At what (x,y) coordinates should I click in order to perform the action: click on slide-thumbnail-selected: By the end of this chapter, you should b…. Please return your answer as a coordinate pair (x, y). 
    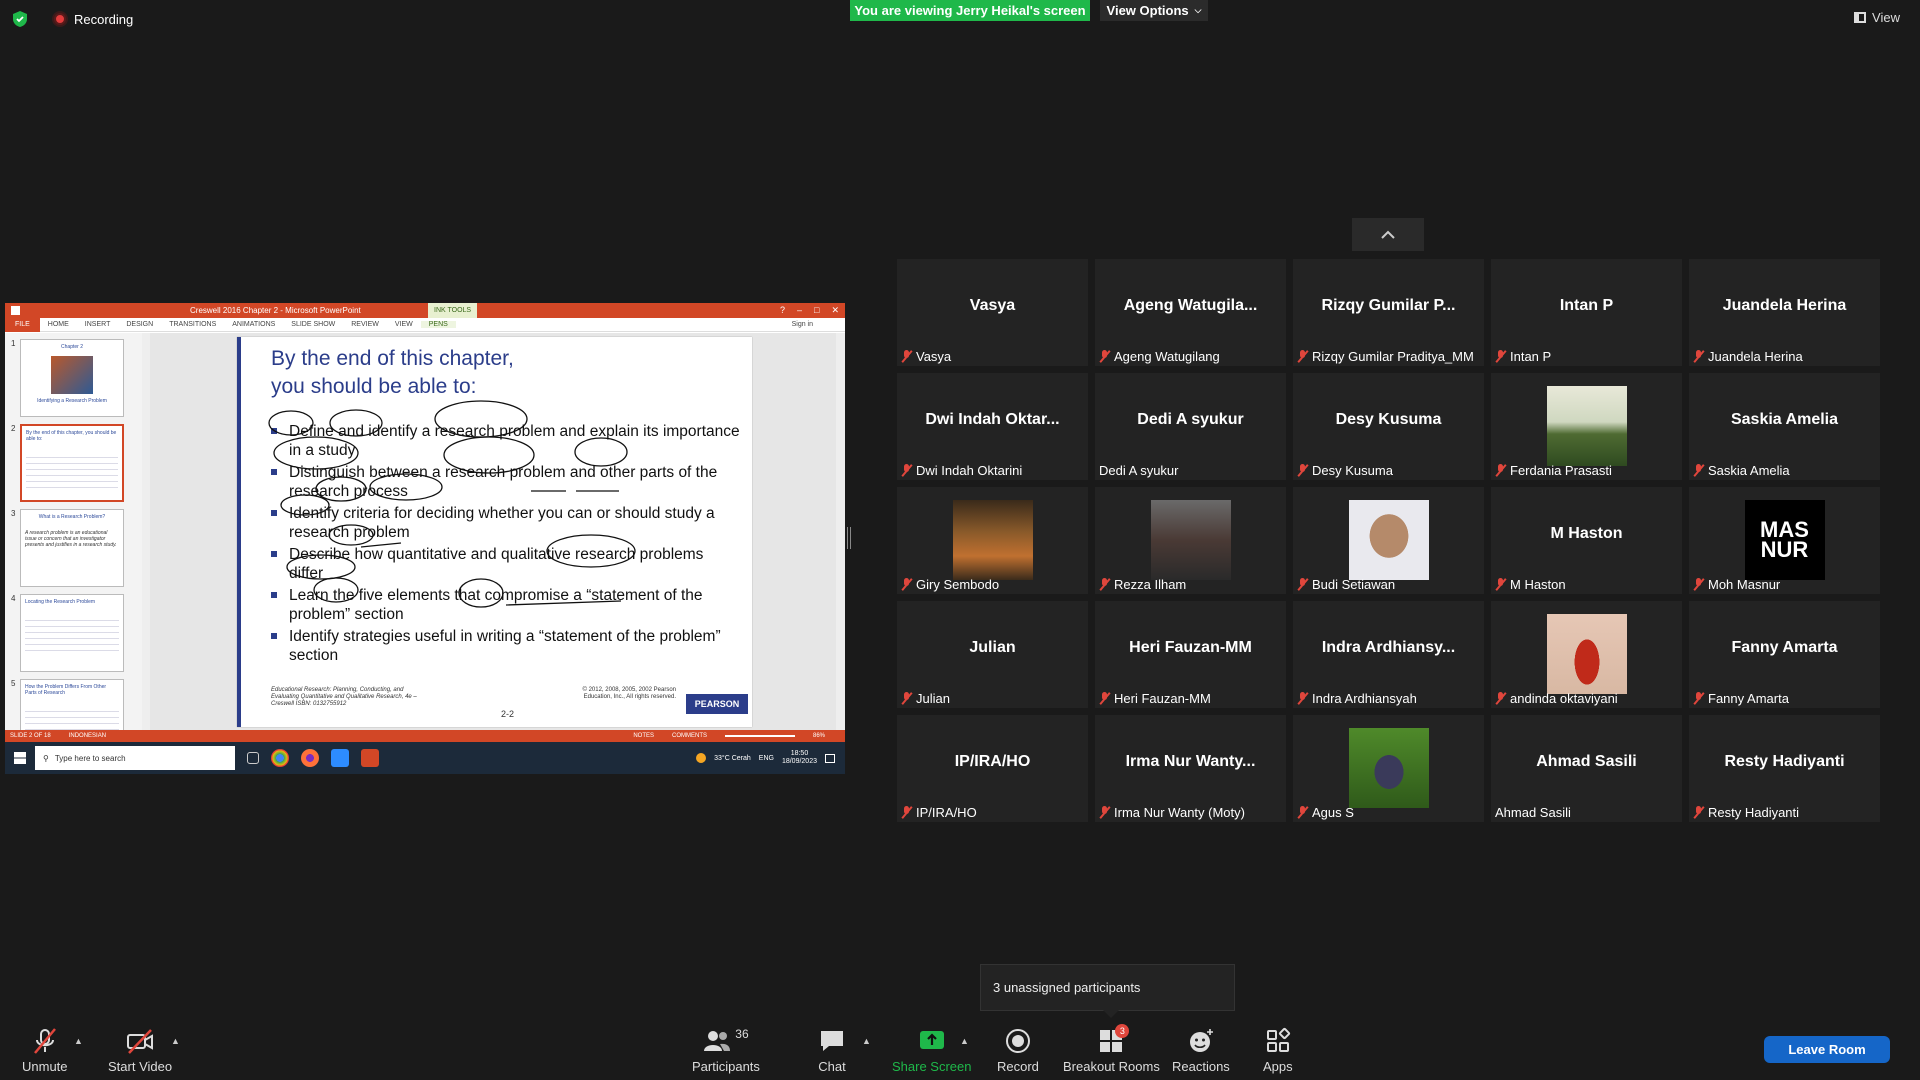
    Looking at the image, I should click on (72, 463).